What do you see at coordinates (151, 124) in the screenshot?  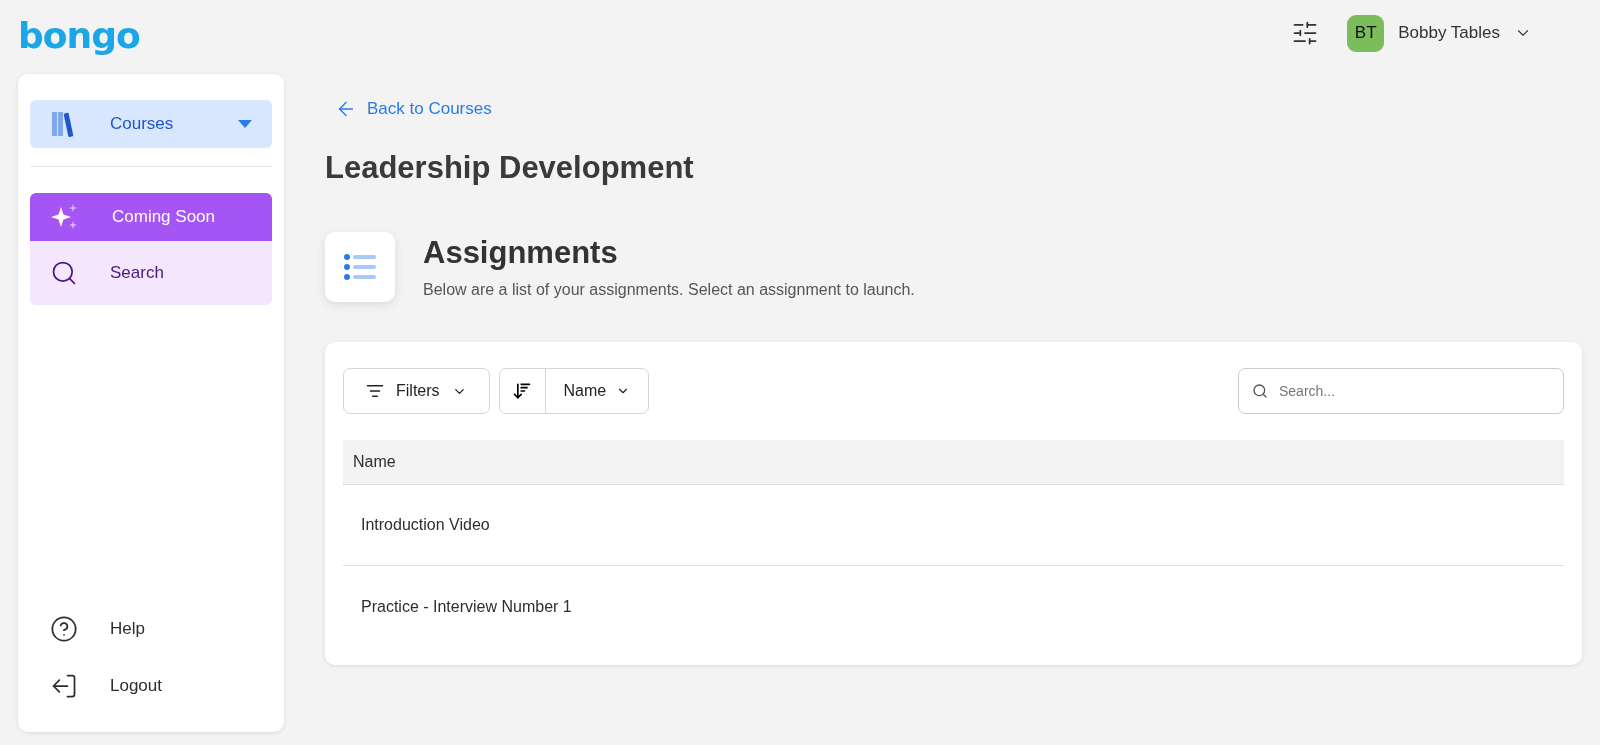 I see `courses-dropdown: Courses` at bounding box center [151, 124].